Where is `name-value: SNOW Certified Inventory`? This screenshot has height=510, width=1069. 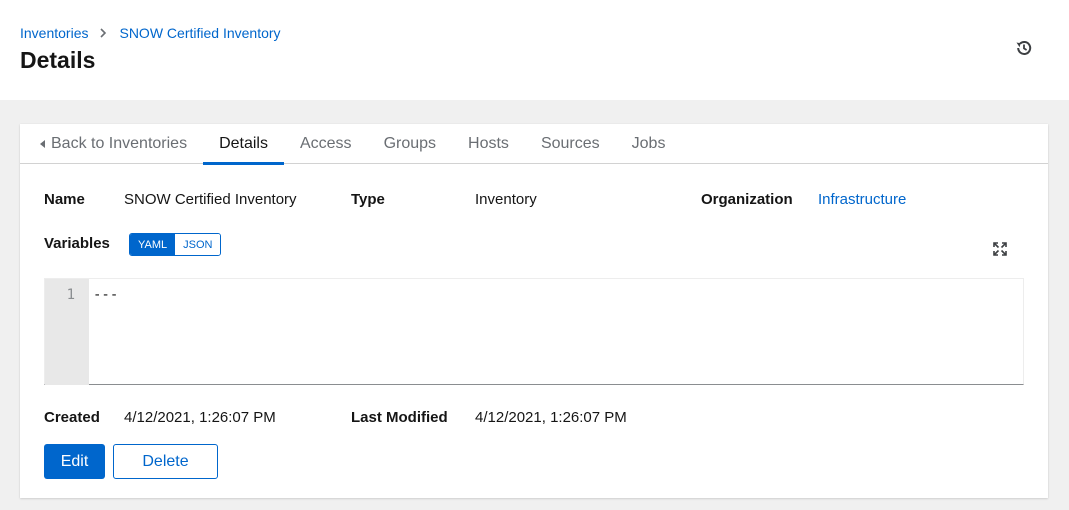
name-value: SNOW Certified Inventory is located at coordinates (210, 199).